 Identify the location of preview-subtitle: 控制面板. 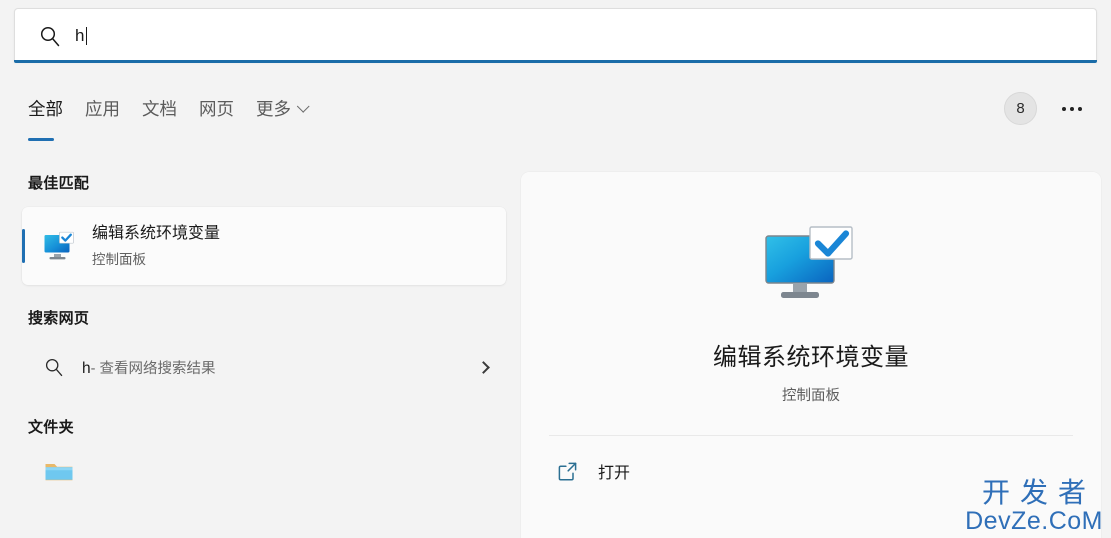
(811, 396).